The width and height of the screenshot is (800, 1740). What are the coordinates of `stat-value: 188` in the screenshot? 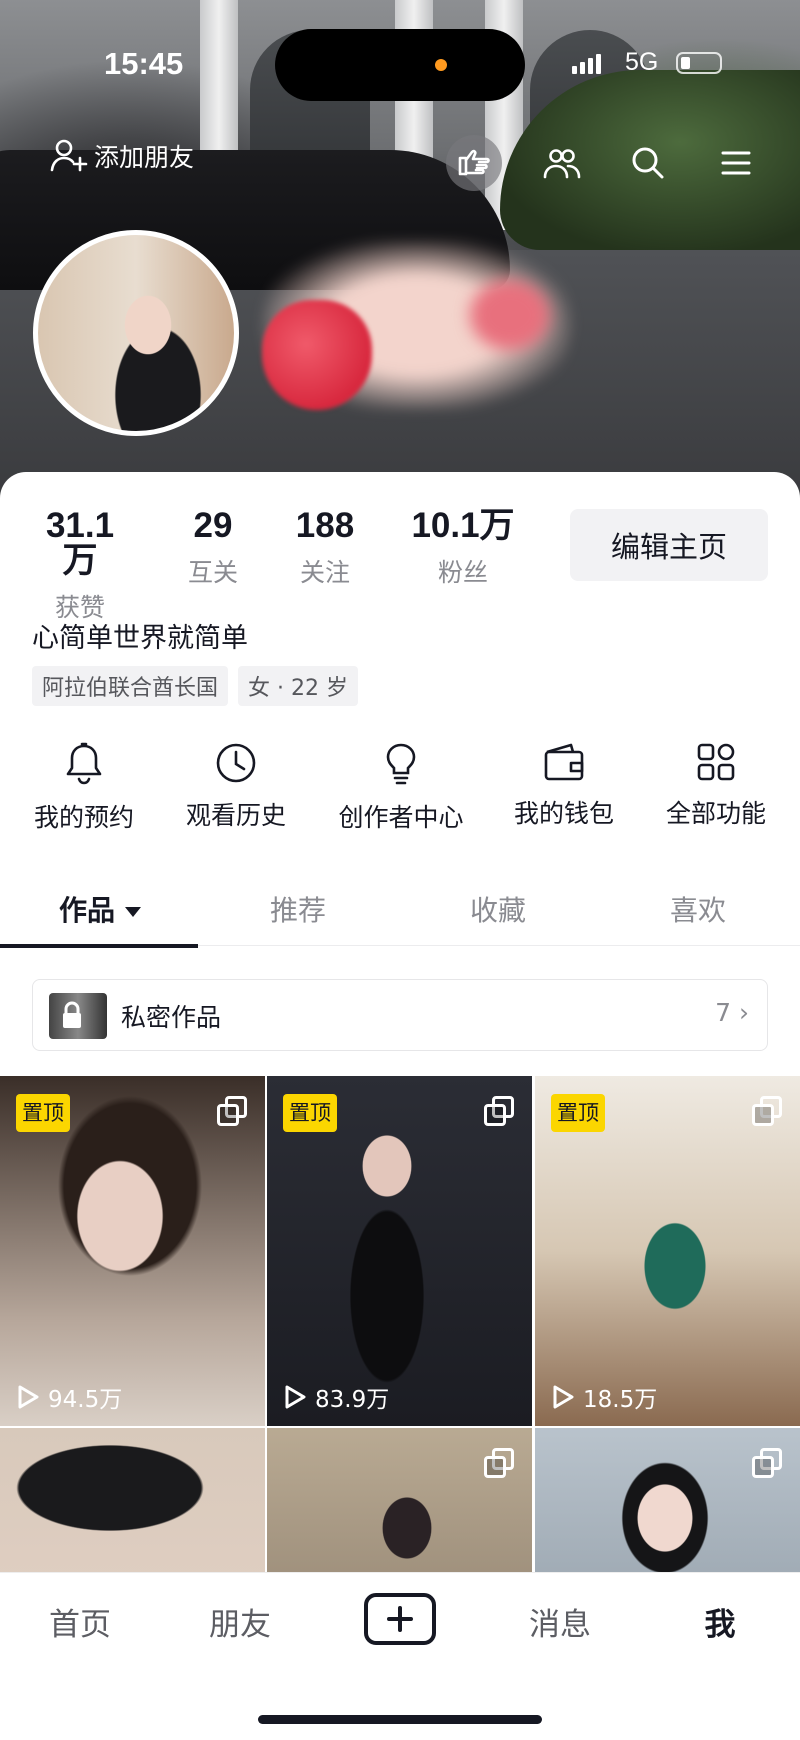 It's located at (325, 525).